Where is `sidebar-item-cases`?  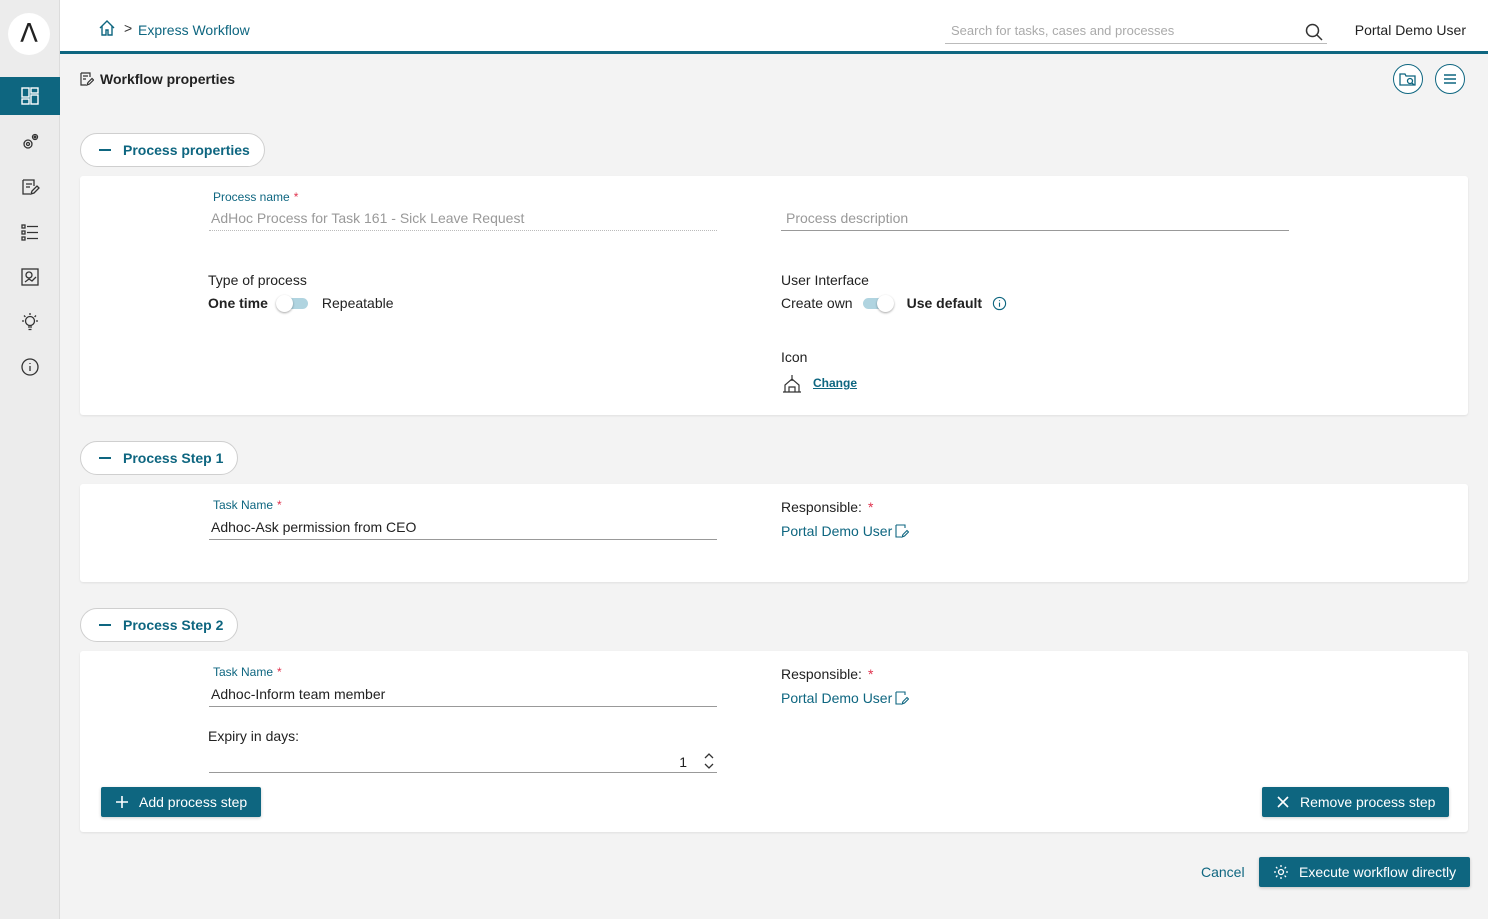 sidebar-item-cases is located at coordinates (30, 232).